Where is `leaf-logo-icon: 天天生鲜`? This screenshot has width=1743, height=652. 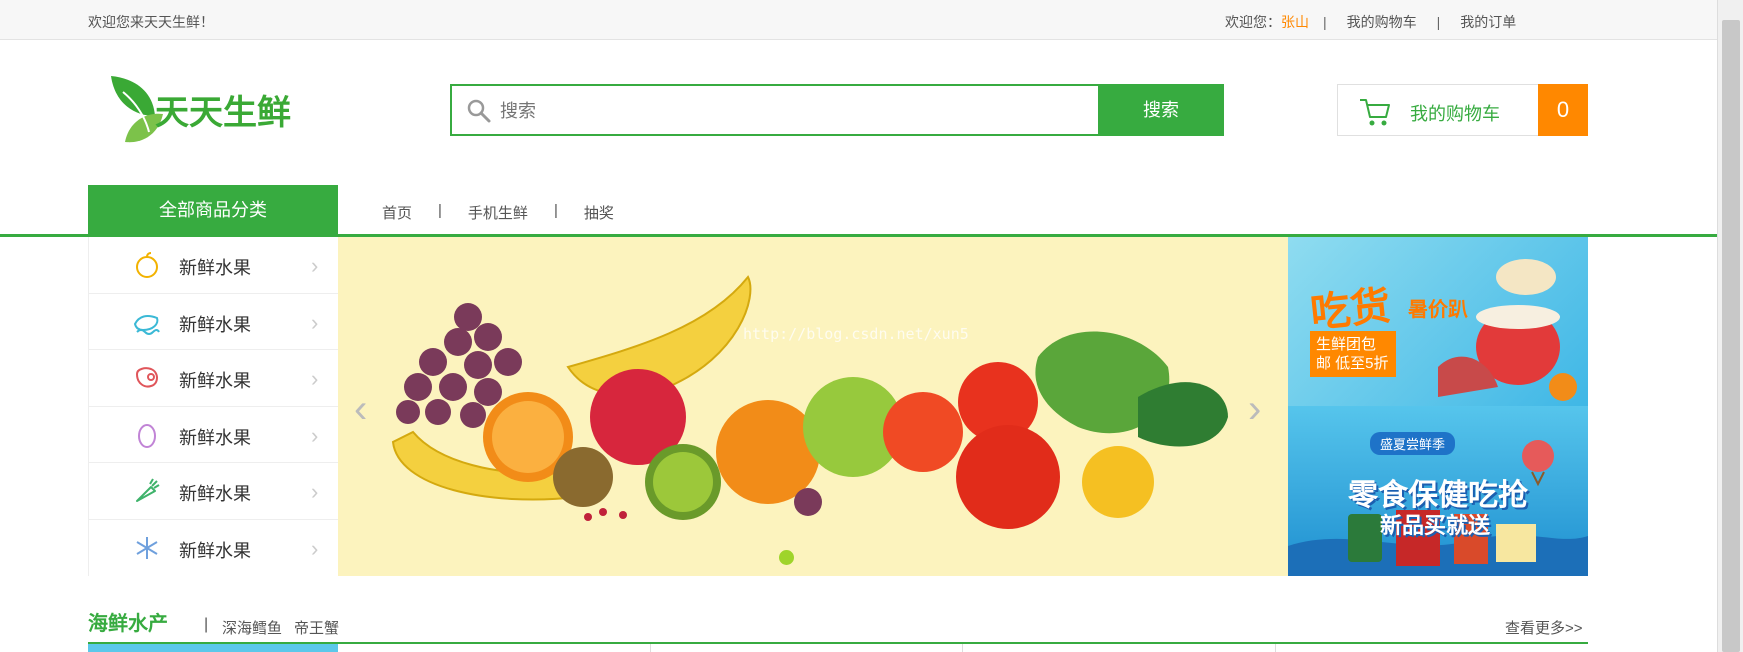 leaf-logo-icon: 天天生鲜 is located at coordinates (201, 109).